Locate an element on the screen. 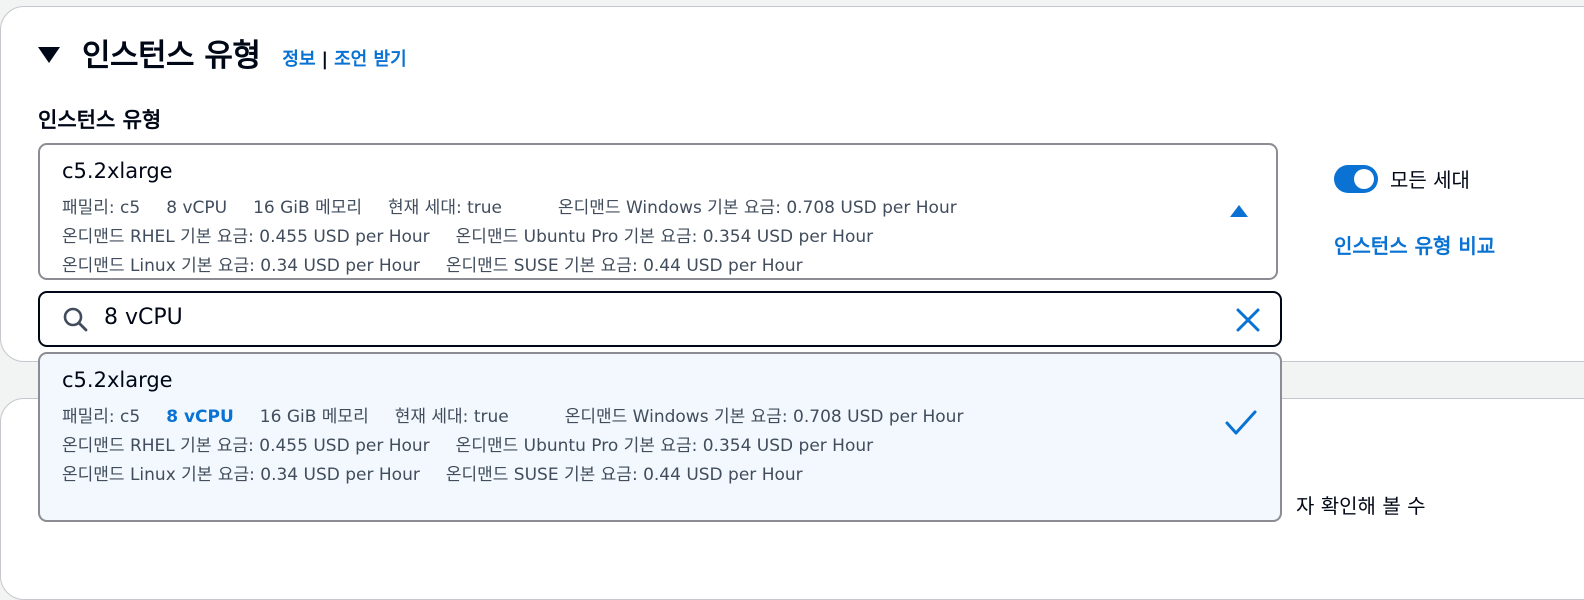 This screenshot has height=600, width=1584. option-vcpu-highlight: 8 vCPU is located at coordinates (200, 417).